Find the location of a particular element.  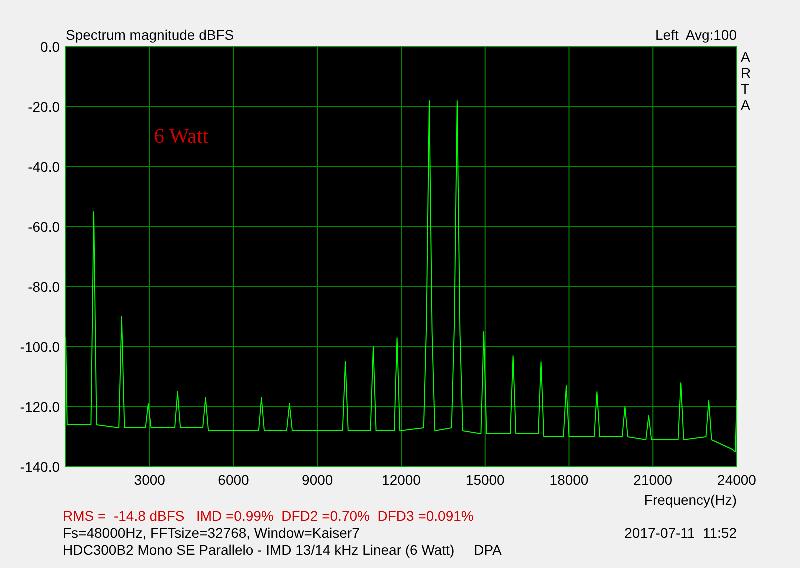

timestamp: 2017-07-11 11:52 is located at coordinates (680, 533).